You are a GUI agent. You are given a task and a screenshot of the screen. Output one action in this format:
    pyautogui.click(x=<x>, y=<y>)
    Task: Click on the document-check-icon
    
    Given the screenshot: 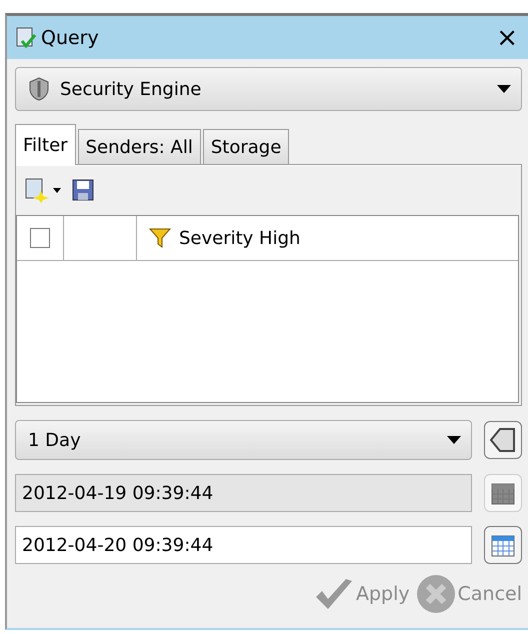 What is the action you would take?
    pyautogui.click(x=26, y=37)
    